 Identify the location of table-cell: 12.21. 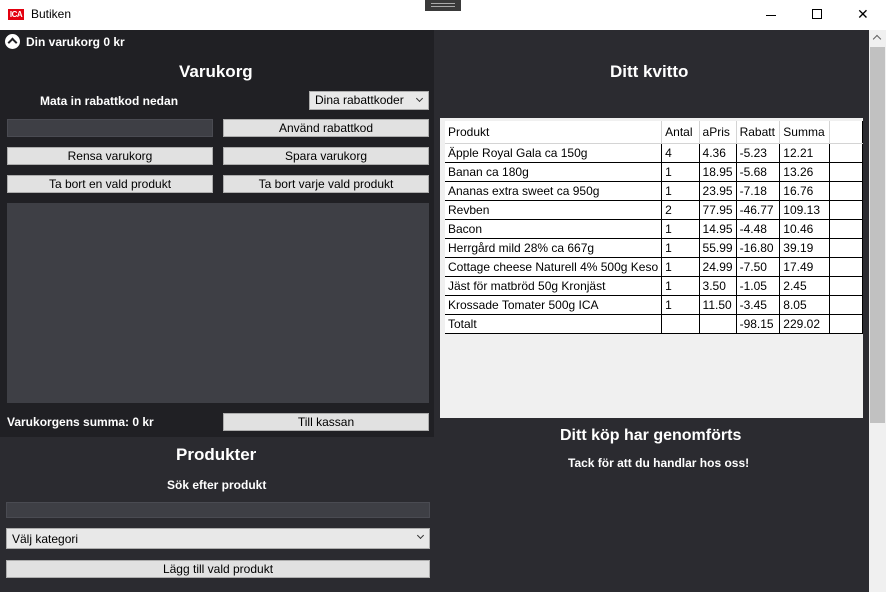
(805, 152).